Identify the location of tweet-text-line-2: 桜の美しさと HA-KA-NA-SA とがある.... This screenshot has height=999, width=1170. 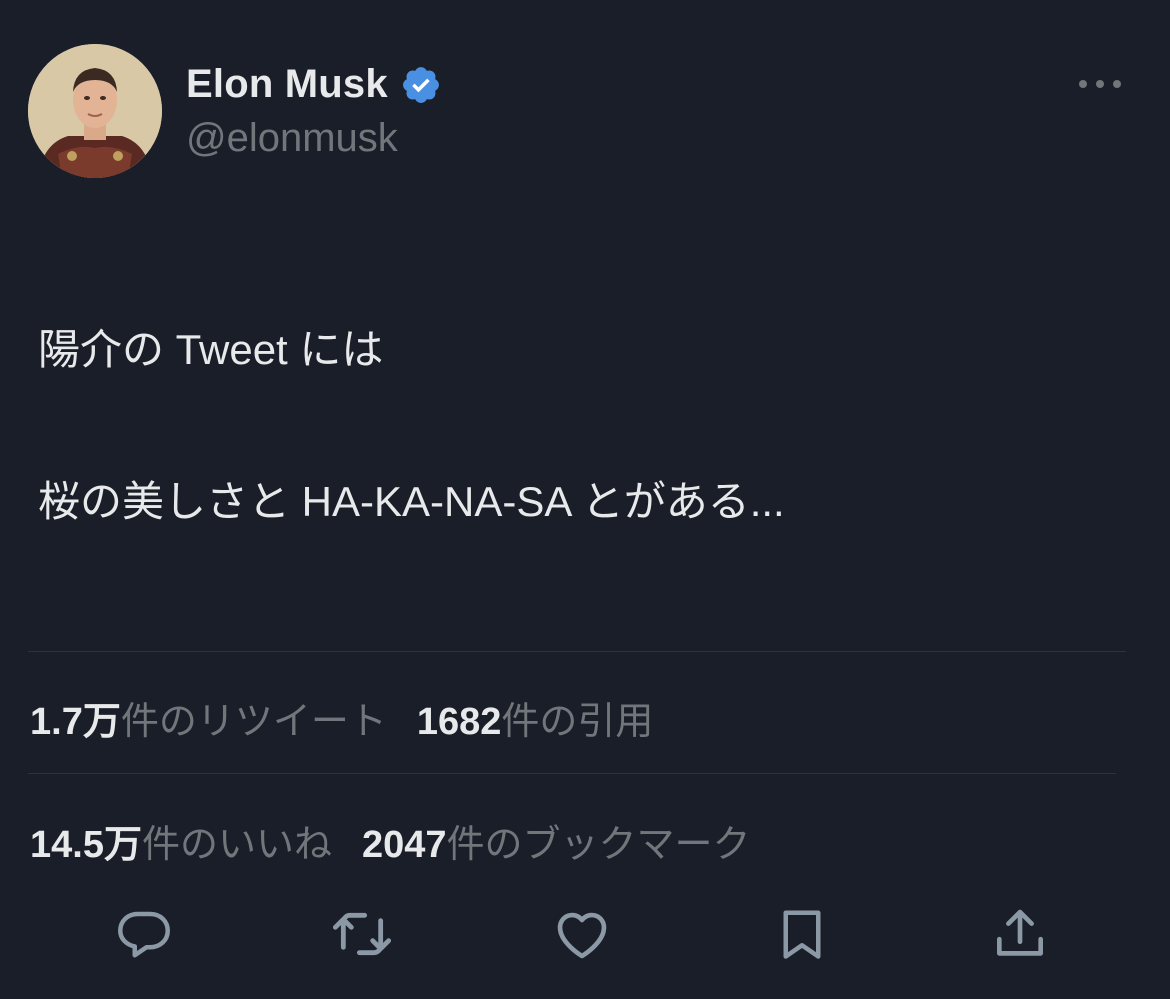
(411, 501).